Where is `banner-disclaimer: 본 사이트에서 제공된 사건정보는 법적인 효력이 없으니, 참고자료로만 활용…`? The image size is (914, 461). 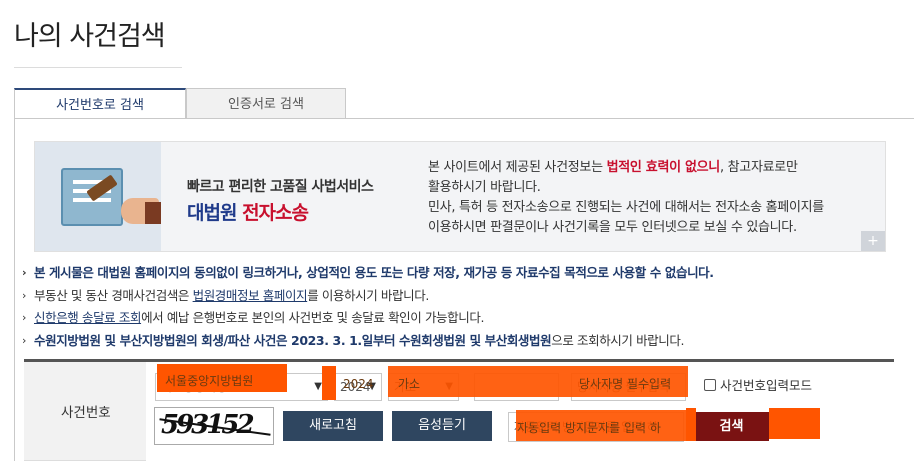 banner-disclaimer: 본 사이트에서 제공된 사건정보는 법적인 효력이 없으니, 참고자료로만 활용… is located at coordinates (626, 197).